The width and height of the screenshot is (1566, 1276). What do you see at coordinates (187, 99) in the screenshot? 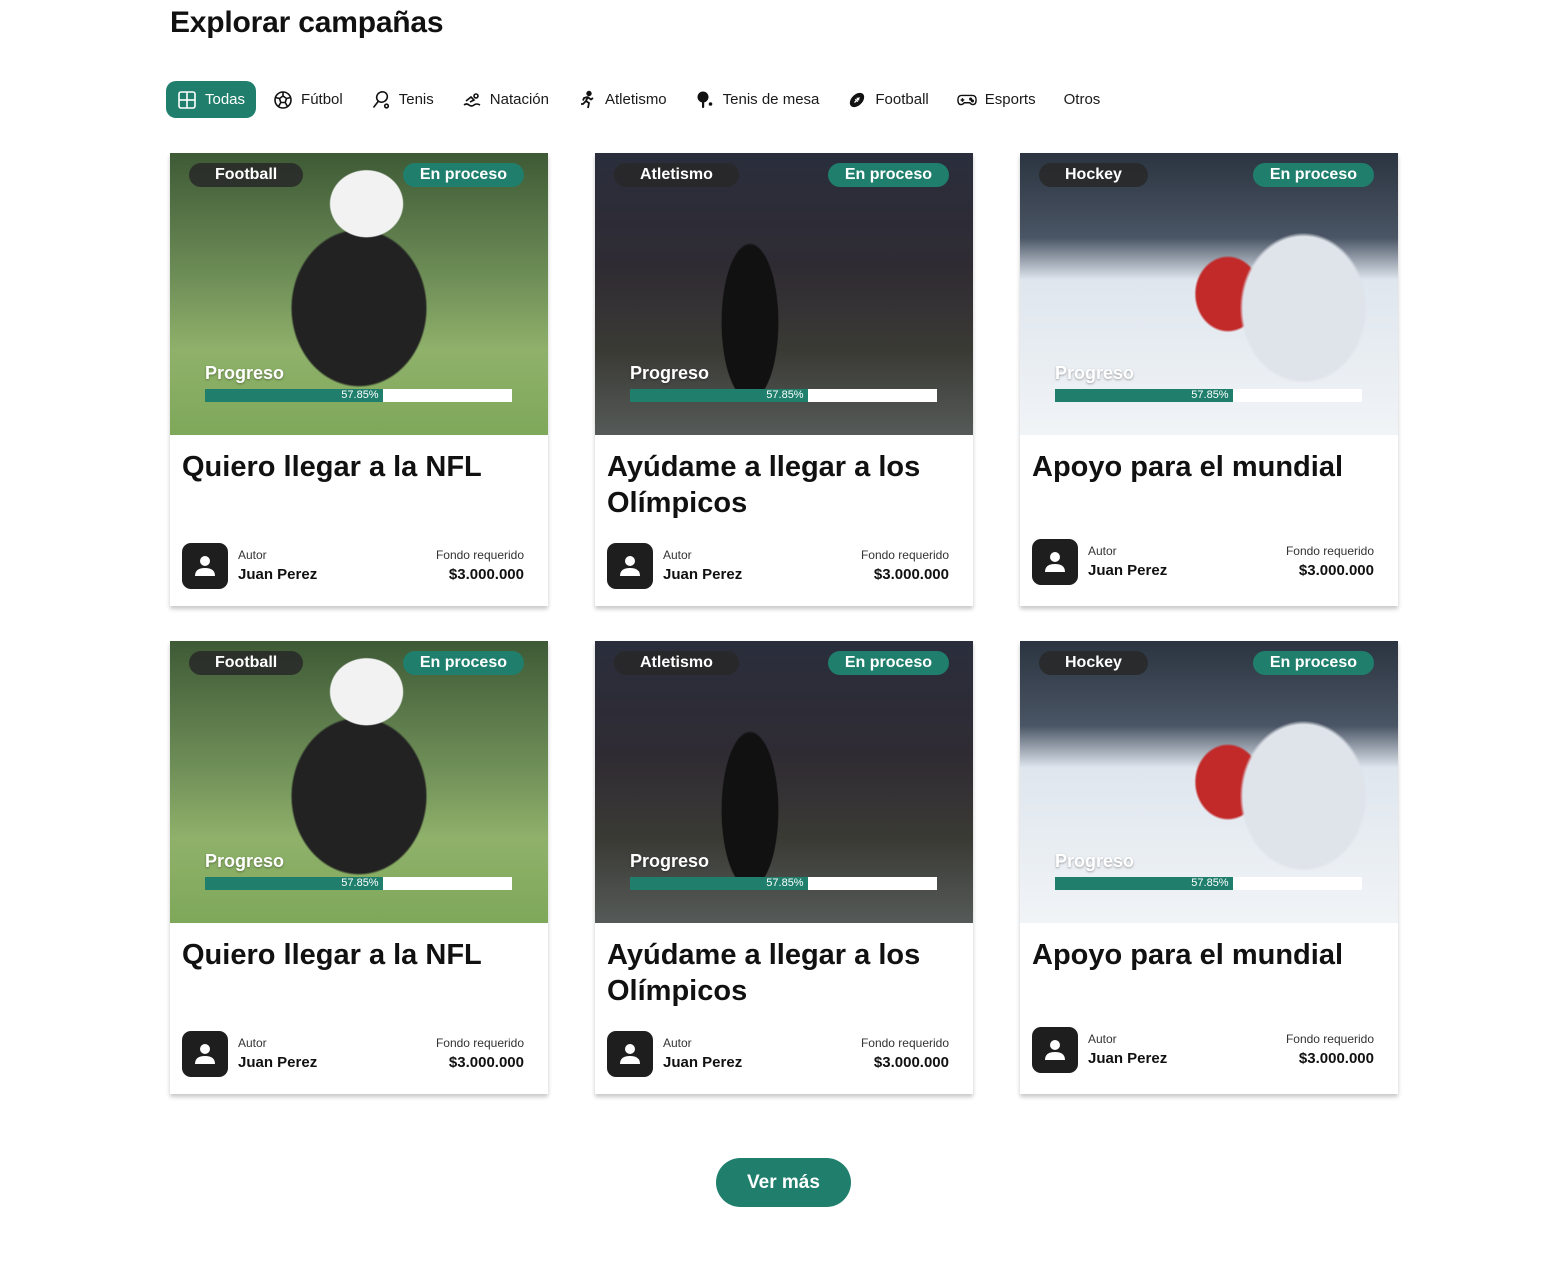
I see `grid-icon` at bounding box center [187, 99].